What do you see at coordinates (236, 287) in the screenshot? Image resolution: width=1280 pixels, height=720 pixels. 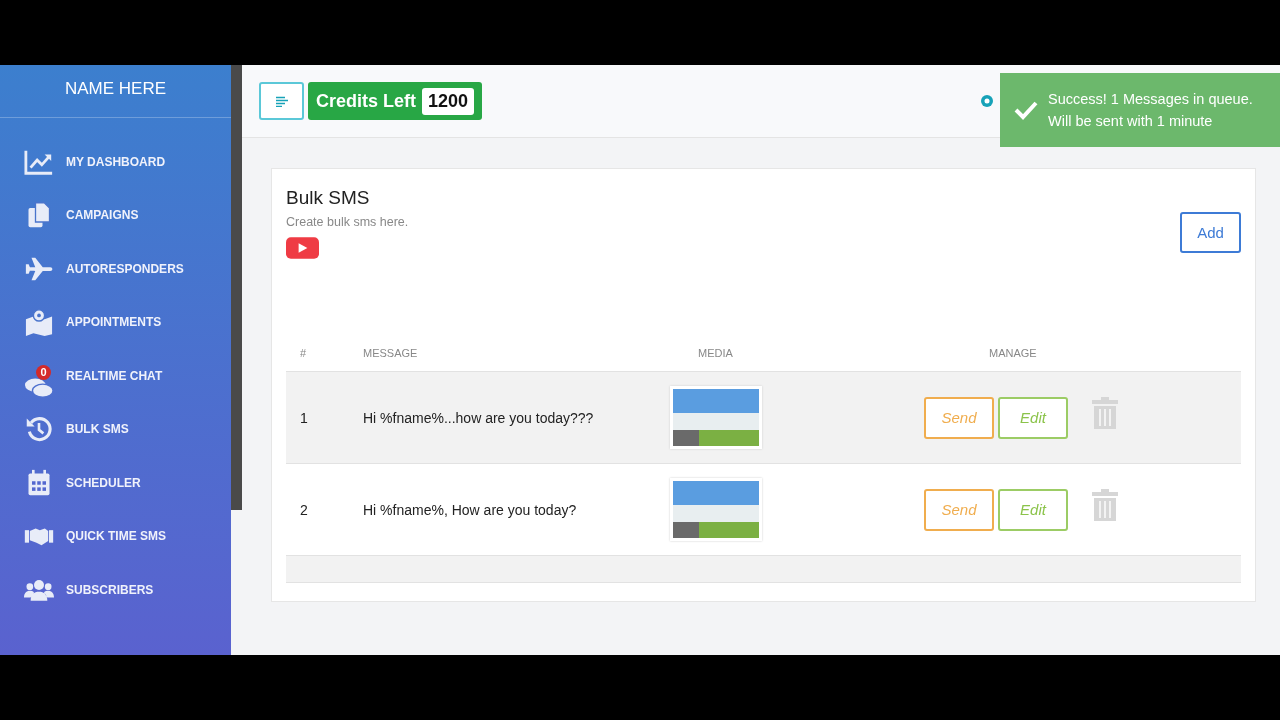 I see `scrollbar` at bounding box center [236, 287].